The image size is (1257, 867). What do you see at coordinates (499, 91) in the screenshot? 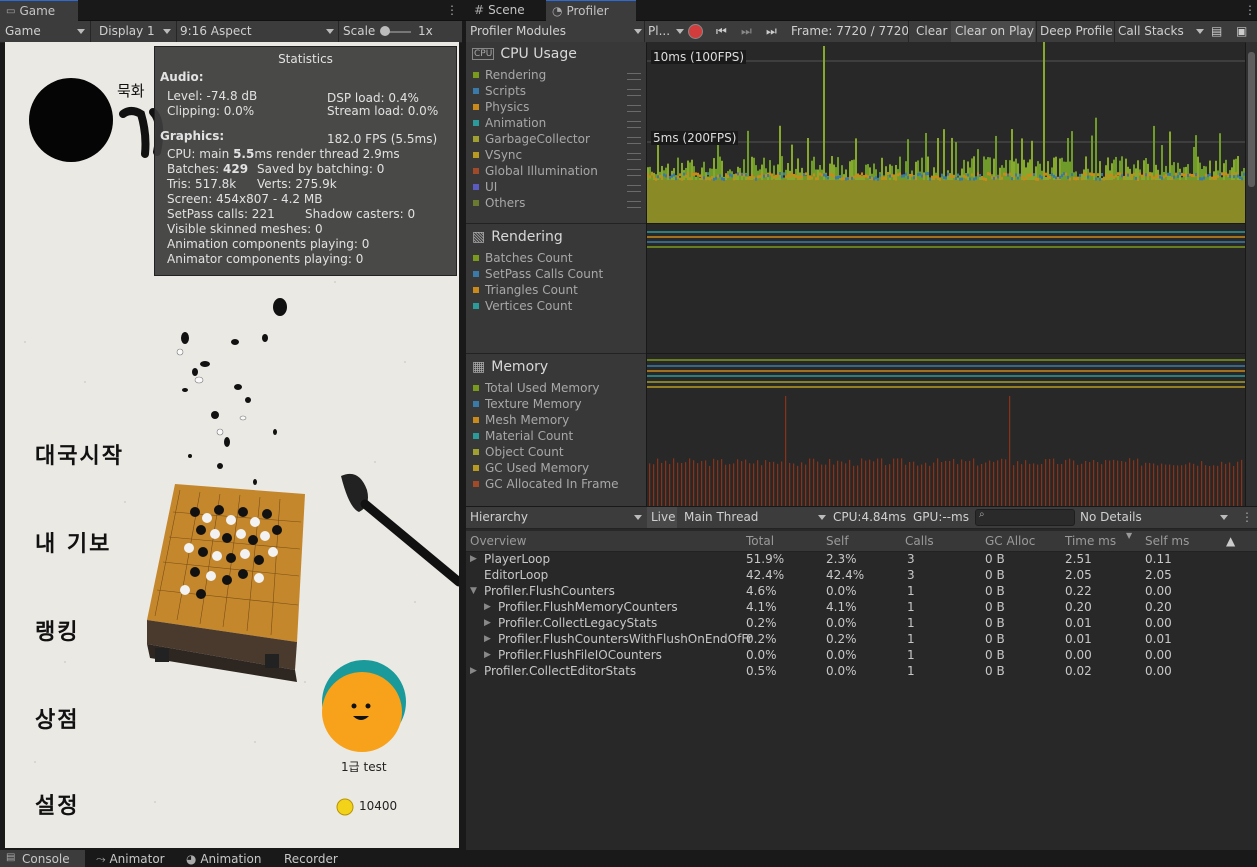
I see `legend-item-scripts: Scripts` at bounding box center [499, 91].